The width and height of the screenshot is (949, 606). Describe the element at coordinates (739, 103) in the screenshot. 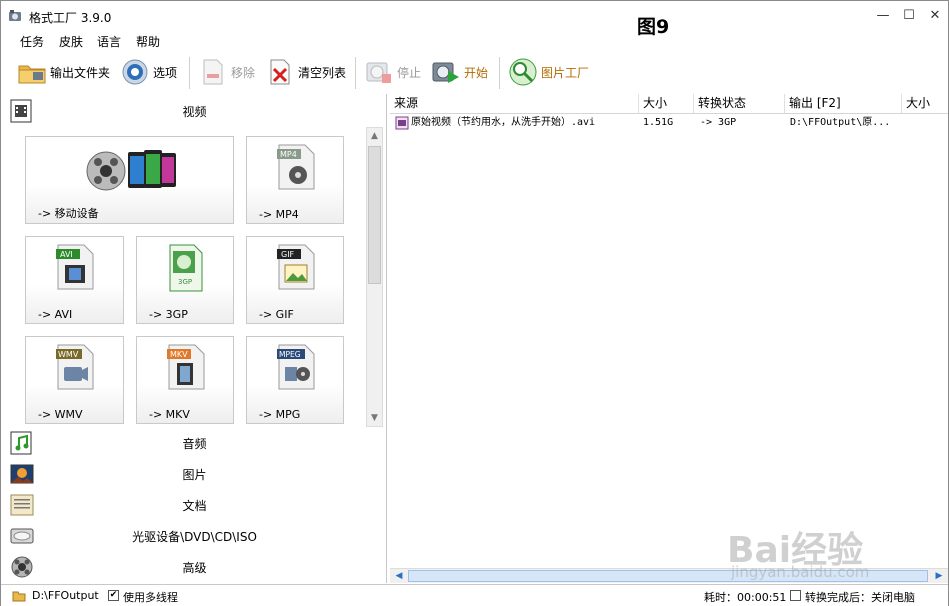

I see `column-status: 转换状态` at that location.